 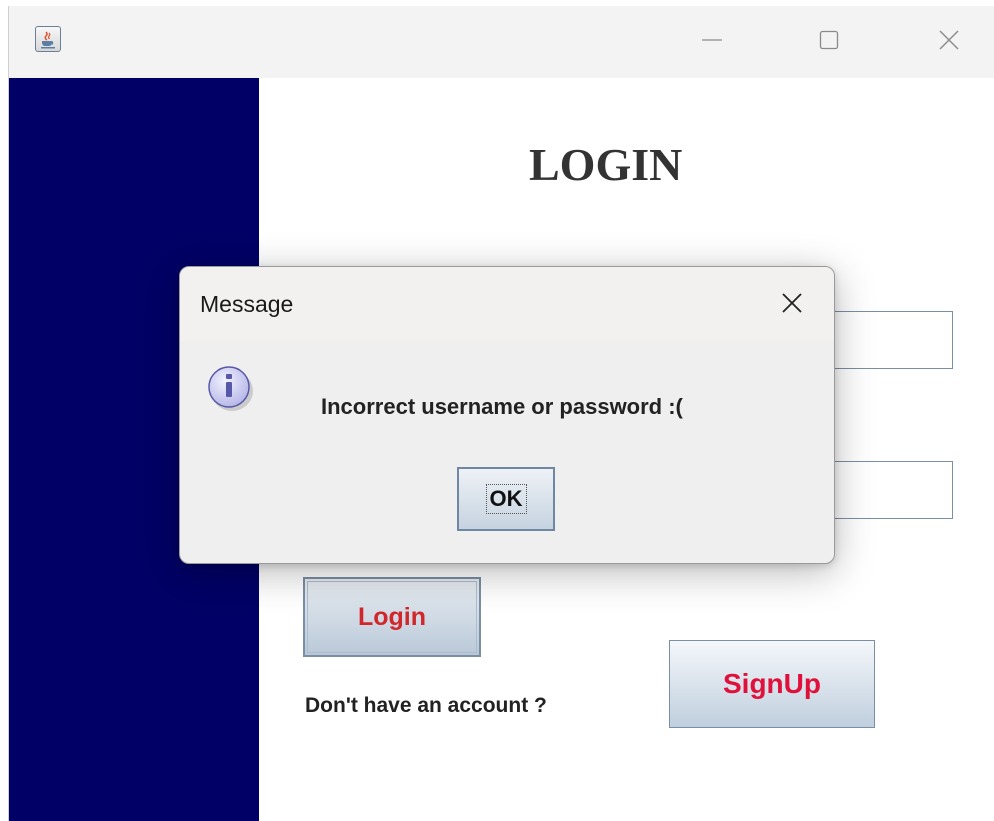 I want to click on maximize-button, so click(x=829, y=40).